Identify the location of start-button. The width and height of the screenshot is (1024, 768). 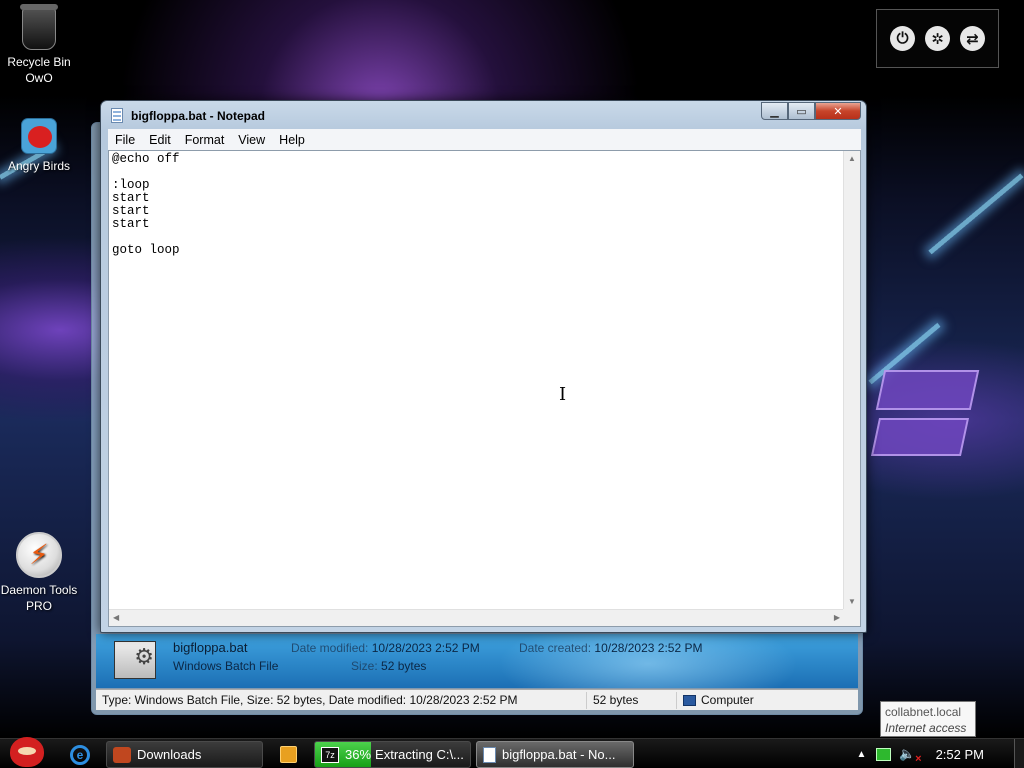
(27, 750).